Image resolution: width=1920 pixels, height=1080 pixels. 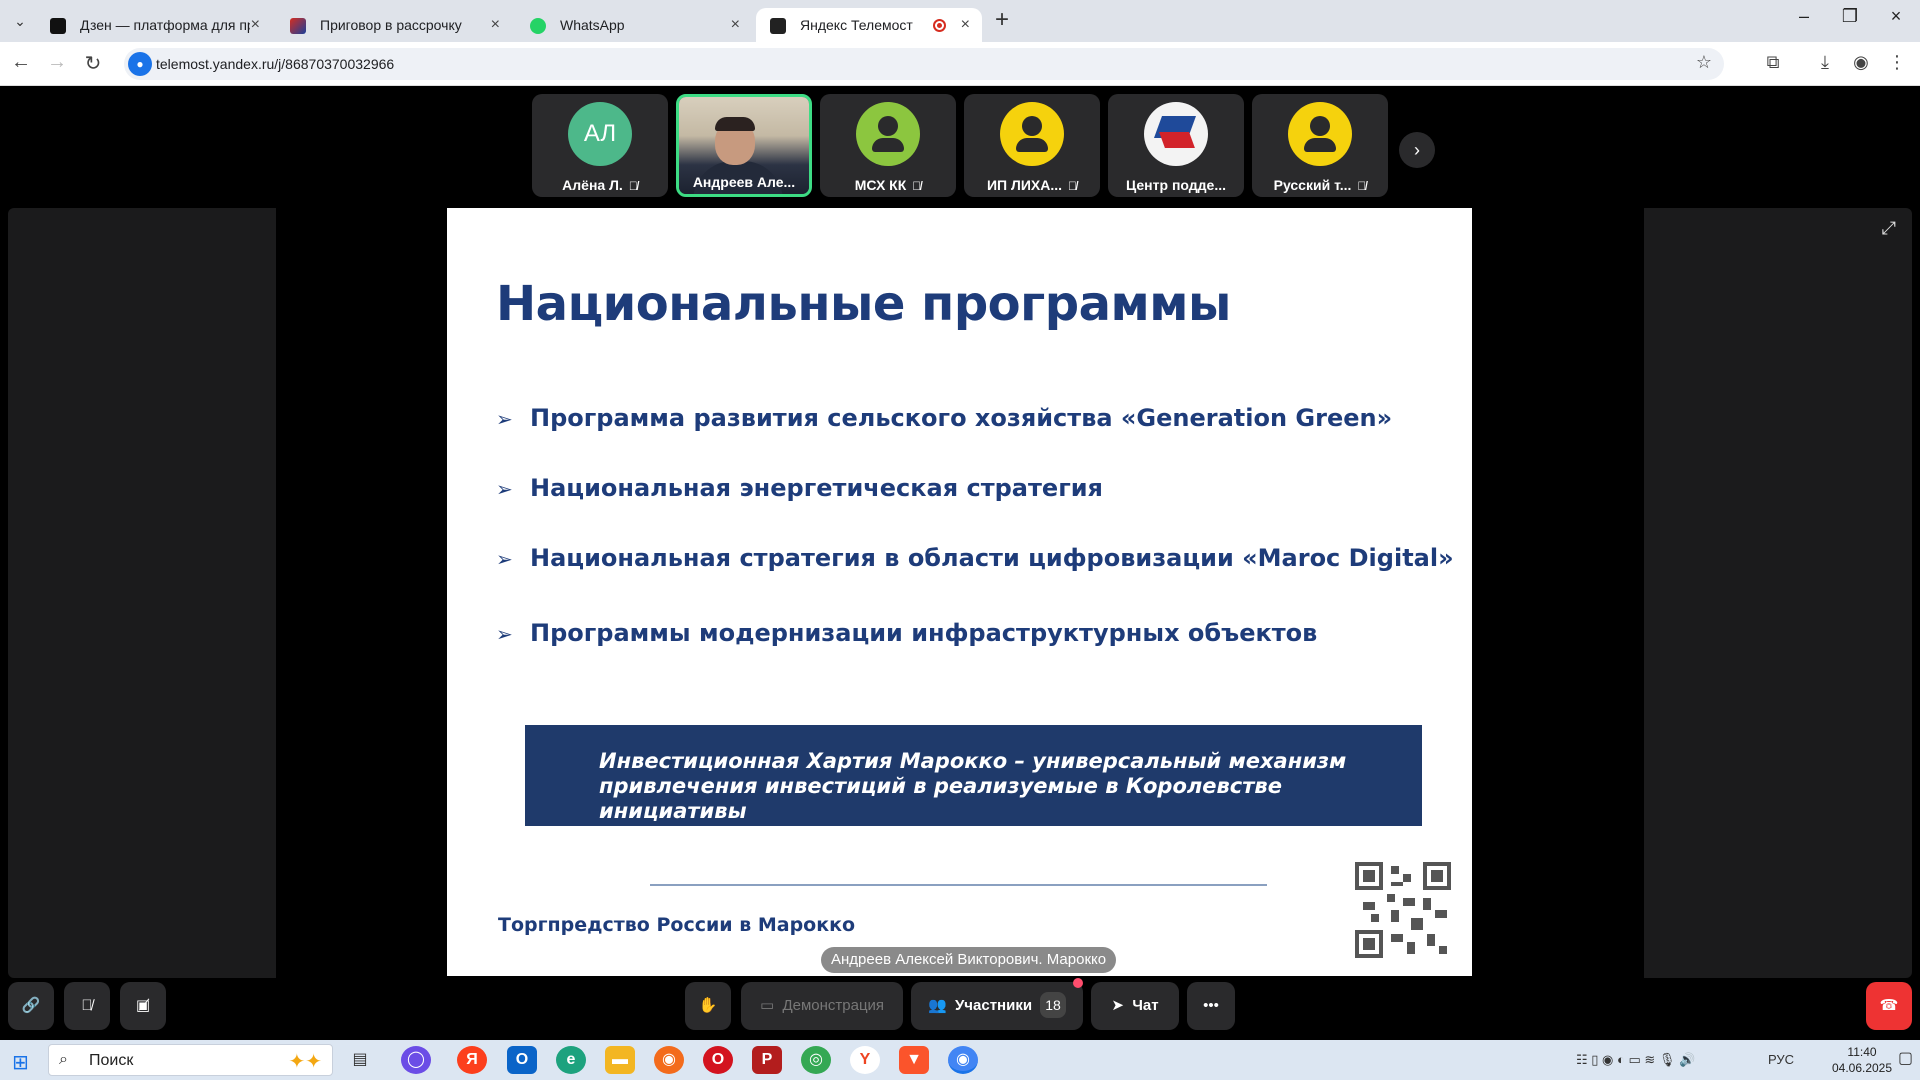 I want to click on alice-icon: ◯, so click(x=416, y=1060).